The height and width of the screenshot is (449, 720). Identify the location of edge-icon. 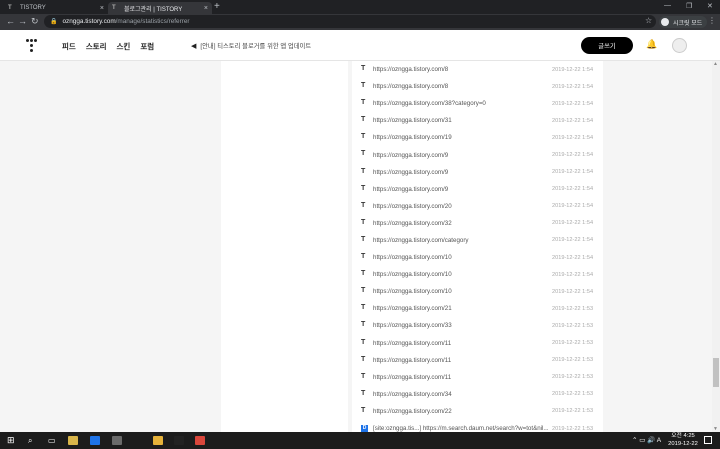
(95, 440).